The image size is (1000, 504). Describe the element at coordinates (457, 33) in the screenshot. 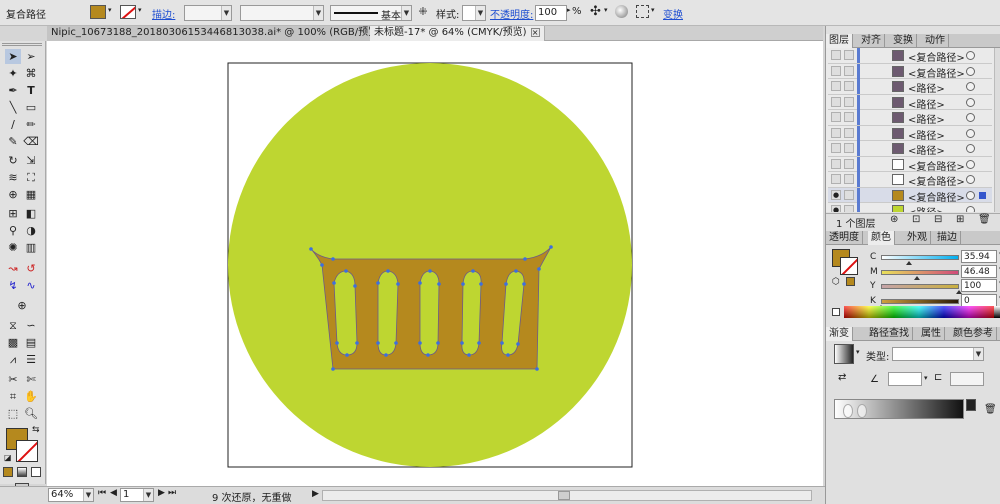

I see `doc-tab-2: 未标题-17* @ 64% (CMYK/预览) ×` at that location.